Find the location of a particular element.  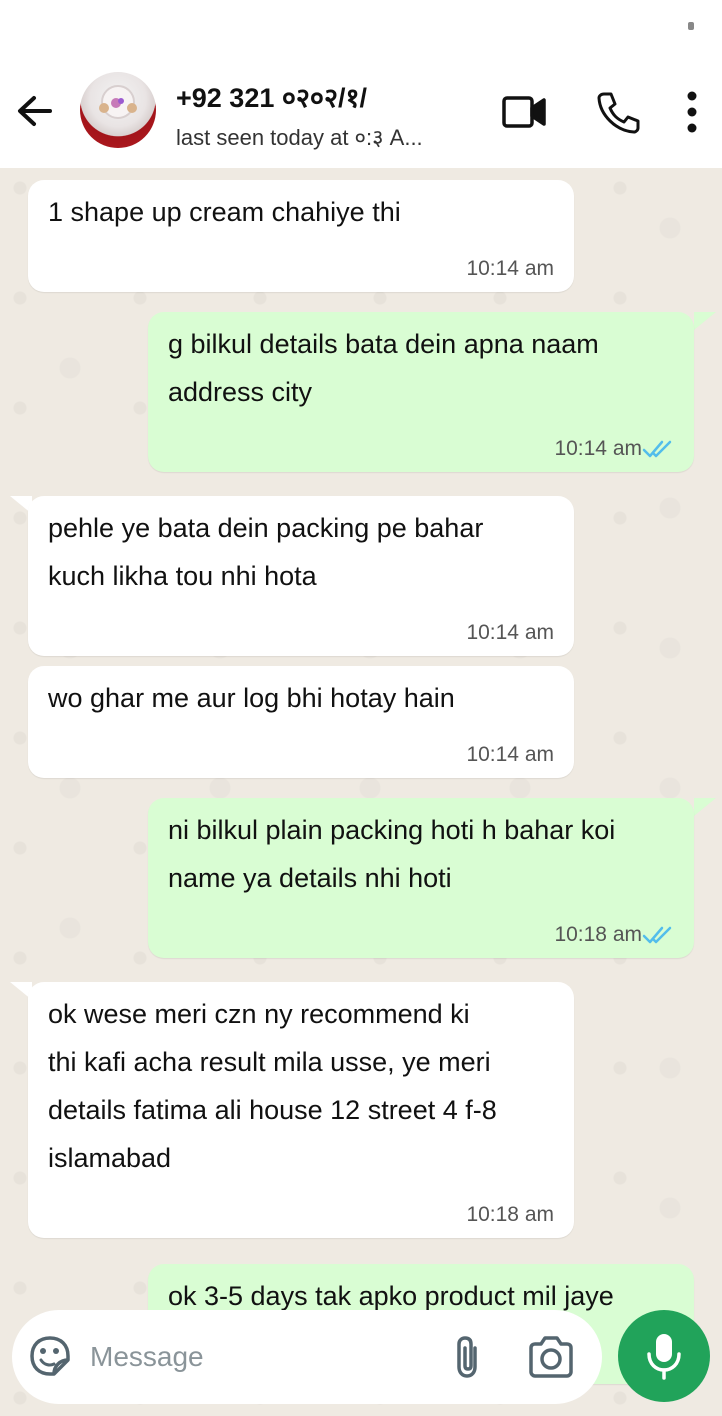

message-composer is located at coordinates (307, 1357).